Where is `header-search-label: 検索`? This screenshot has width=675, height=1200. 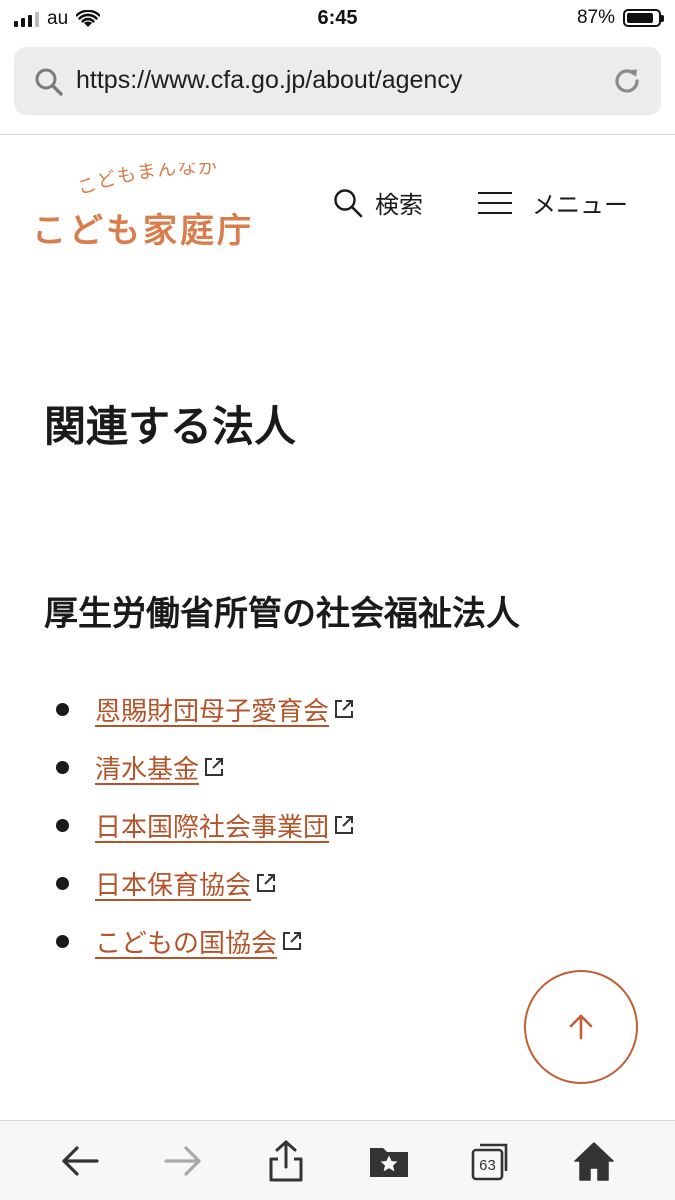
header-search-label: 検索 is located at coordinates (399, 205).